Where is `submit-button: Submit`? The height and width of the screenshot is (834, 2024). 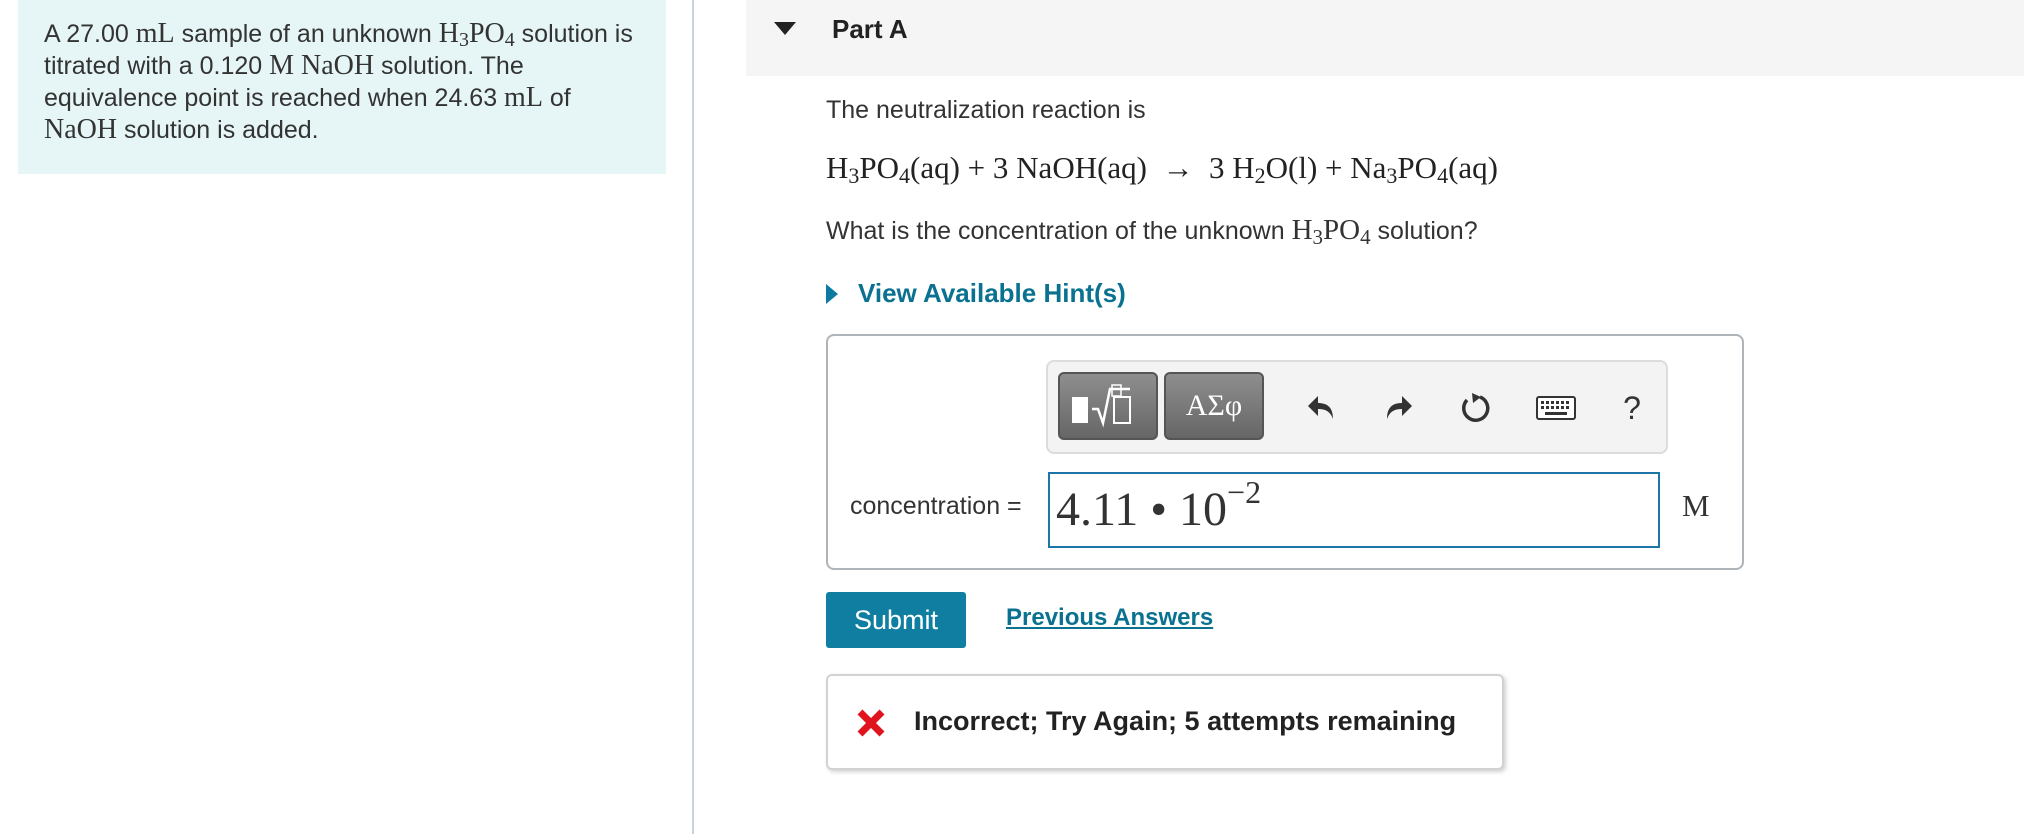
submit-button: Submit is located at coordinates (896, 620).